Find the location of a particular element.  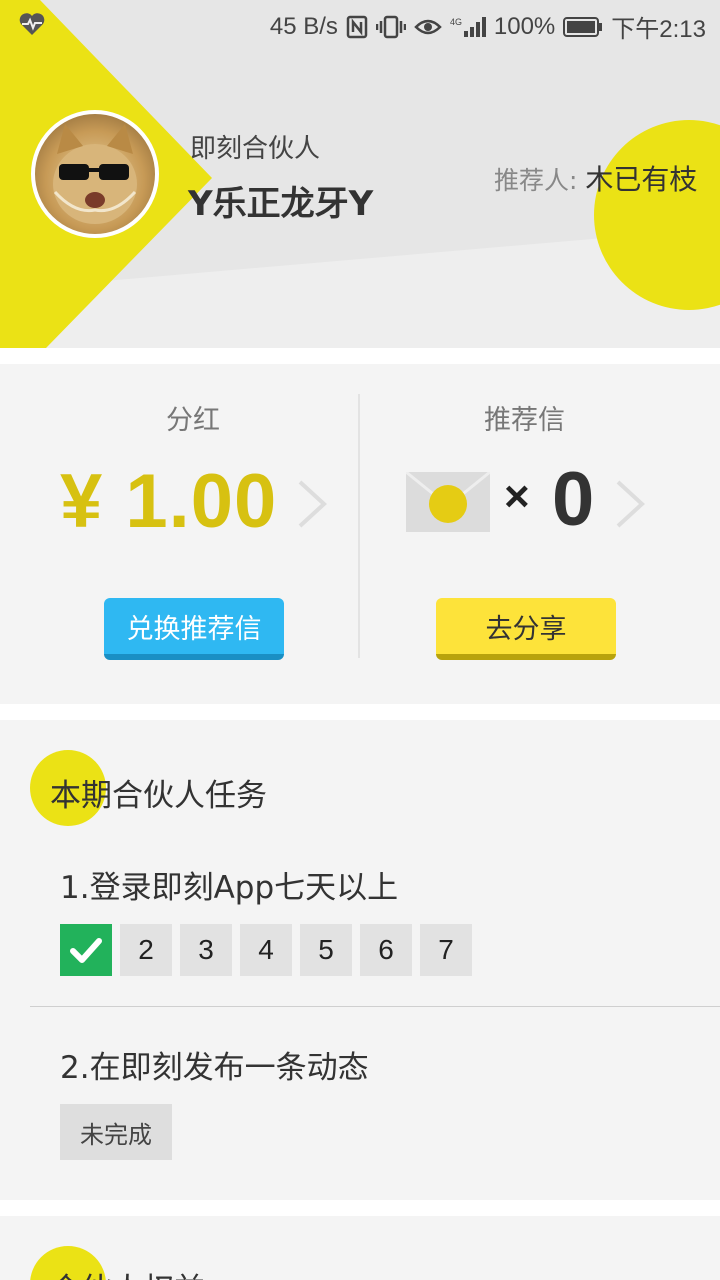

eye-icon is located at coordinates (428, 26).